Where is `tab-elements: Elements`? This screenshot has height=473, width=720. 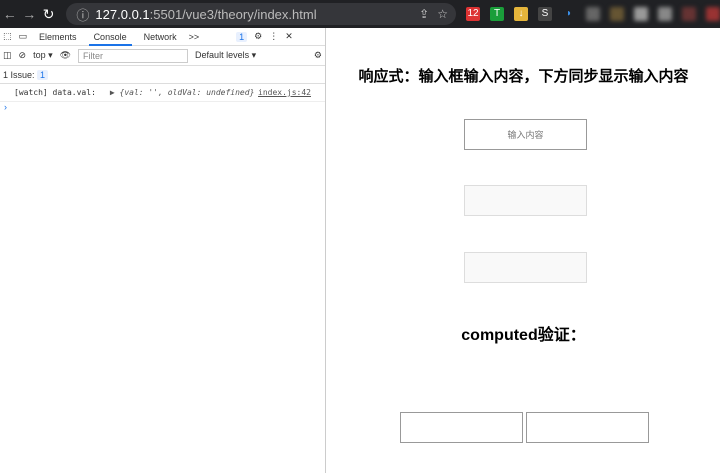 tab-elements: Elements is located at coordinates (58, 37).